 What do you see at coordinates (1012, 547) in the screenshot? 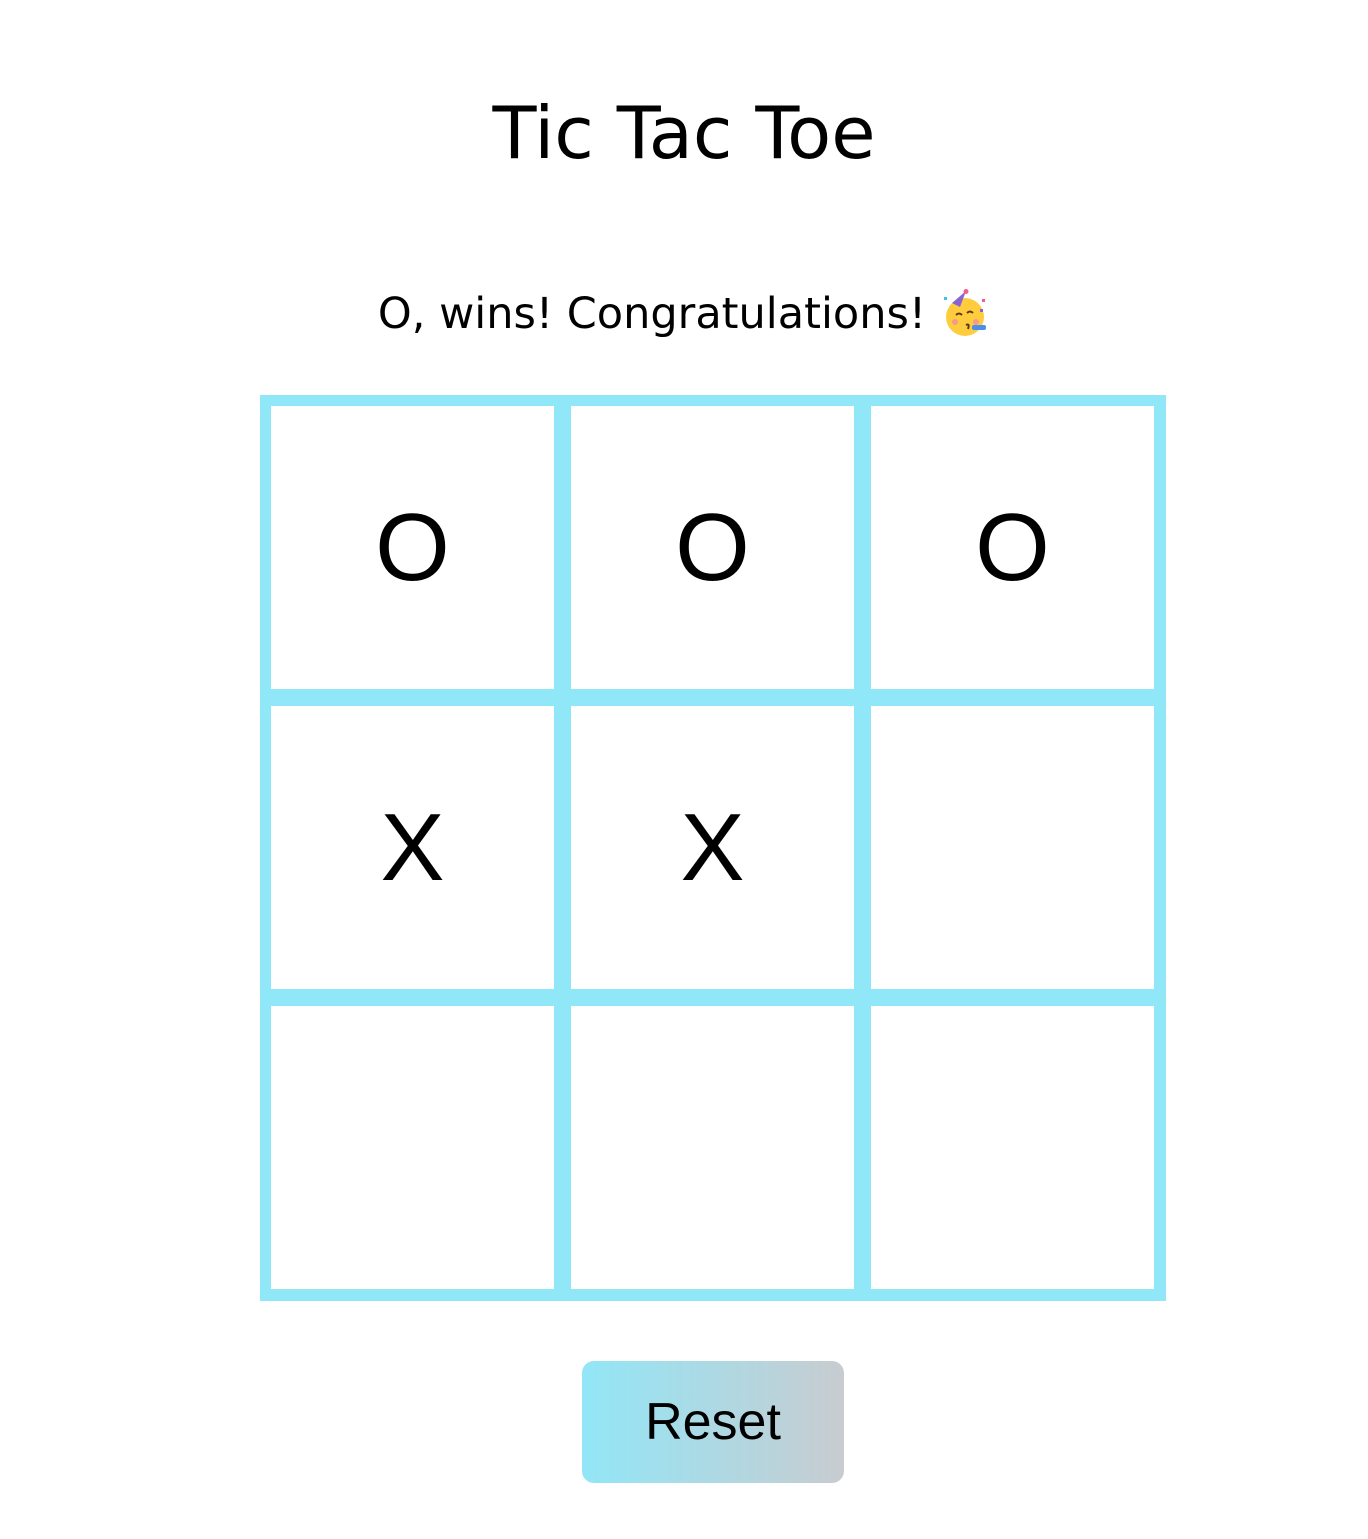
I see `board-cell-3: O` at bounding box center [1012, 547].